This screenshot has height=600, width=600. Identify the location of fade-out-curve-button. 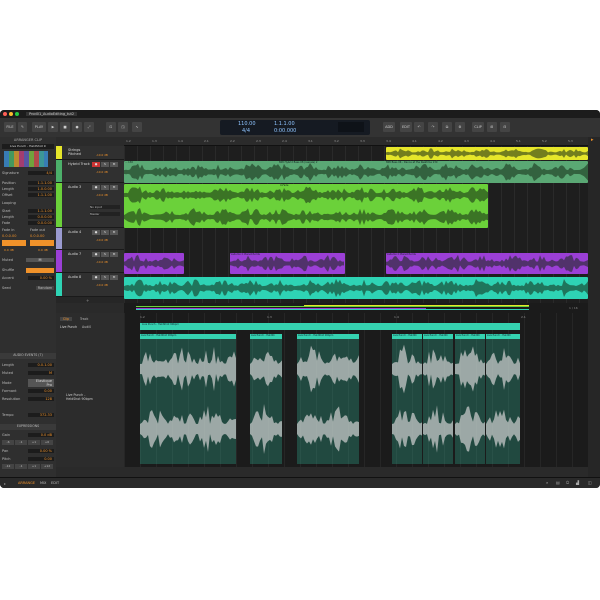
(42, 243).